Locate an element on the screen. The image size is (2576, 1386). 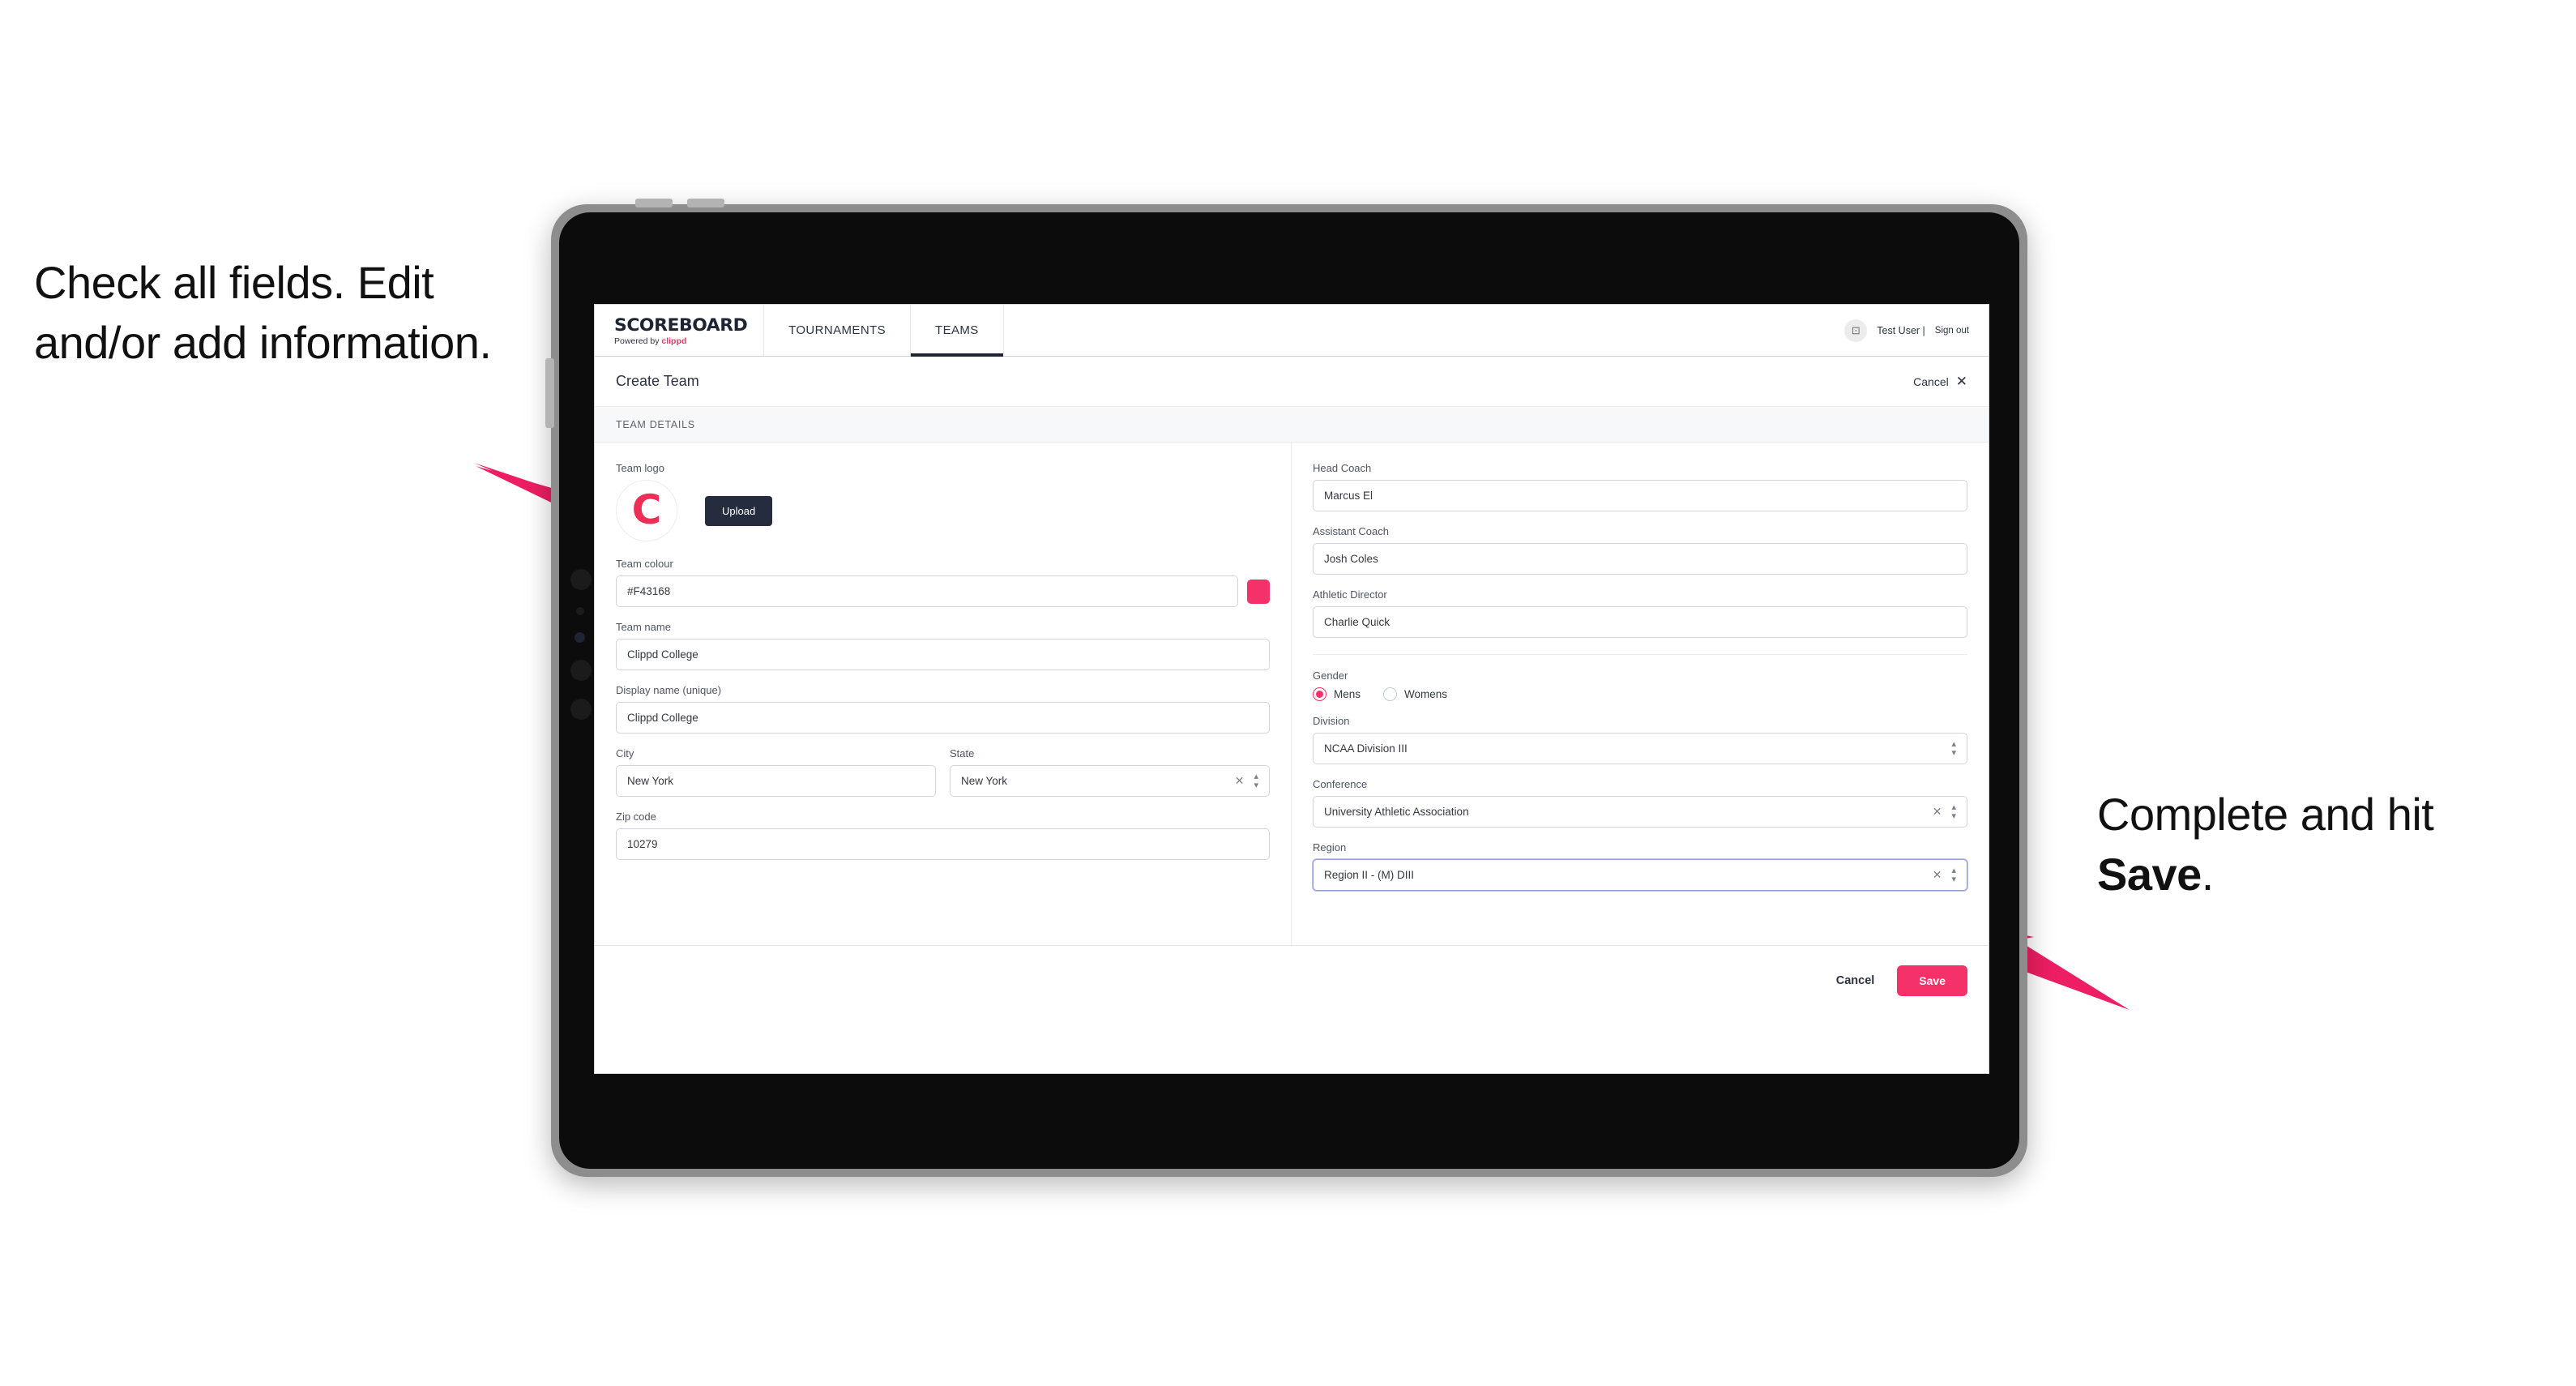
city-value: New York is located at coordinates (650, 781).